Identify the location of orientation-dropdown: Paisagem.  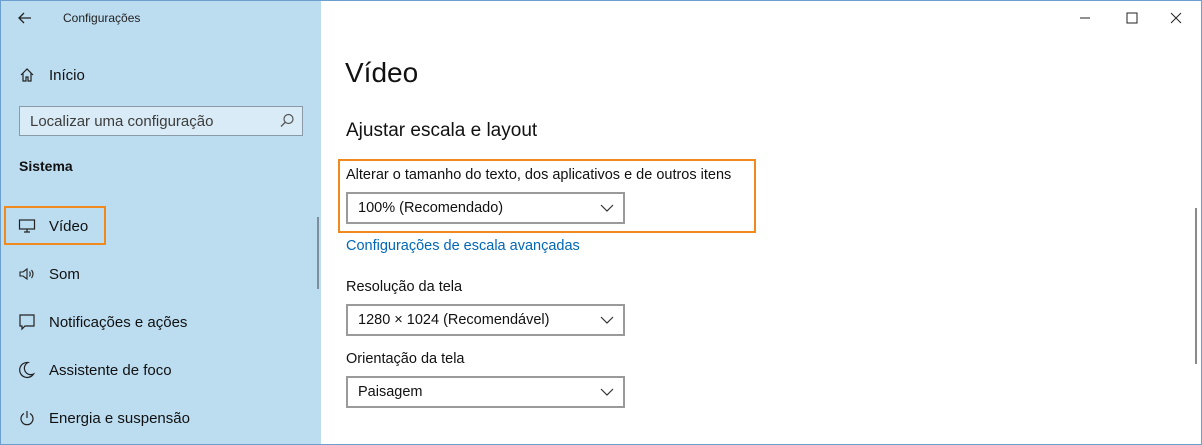
(485, 392).